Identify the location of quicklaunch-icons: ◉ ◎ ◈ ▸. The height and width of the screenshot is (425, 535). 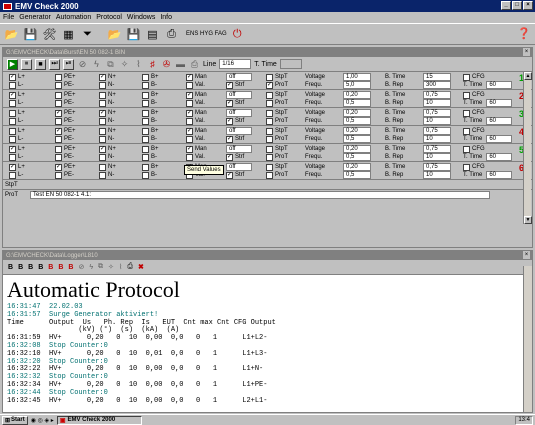
(42, 420).